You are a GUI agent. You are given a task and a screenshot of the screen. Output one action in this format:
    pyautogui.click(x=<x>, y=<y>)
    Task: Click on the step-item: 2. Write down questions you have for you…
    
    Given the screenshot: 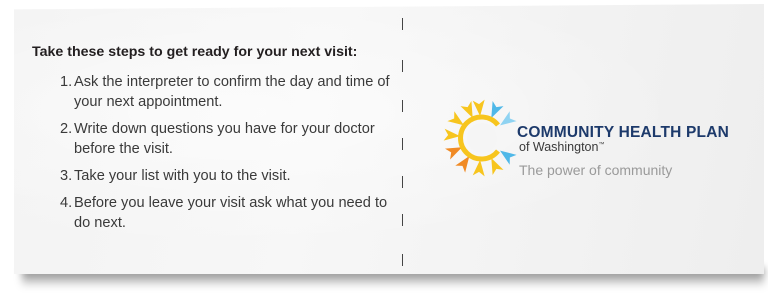 What is the action you would take?
    pyautogui.click(x=226, y=139)
    